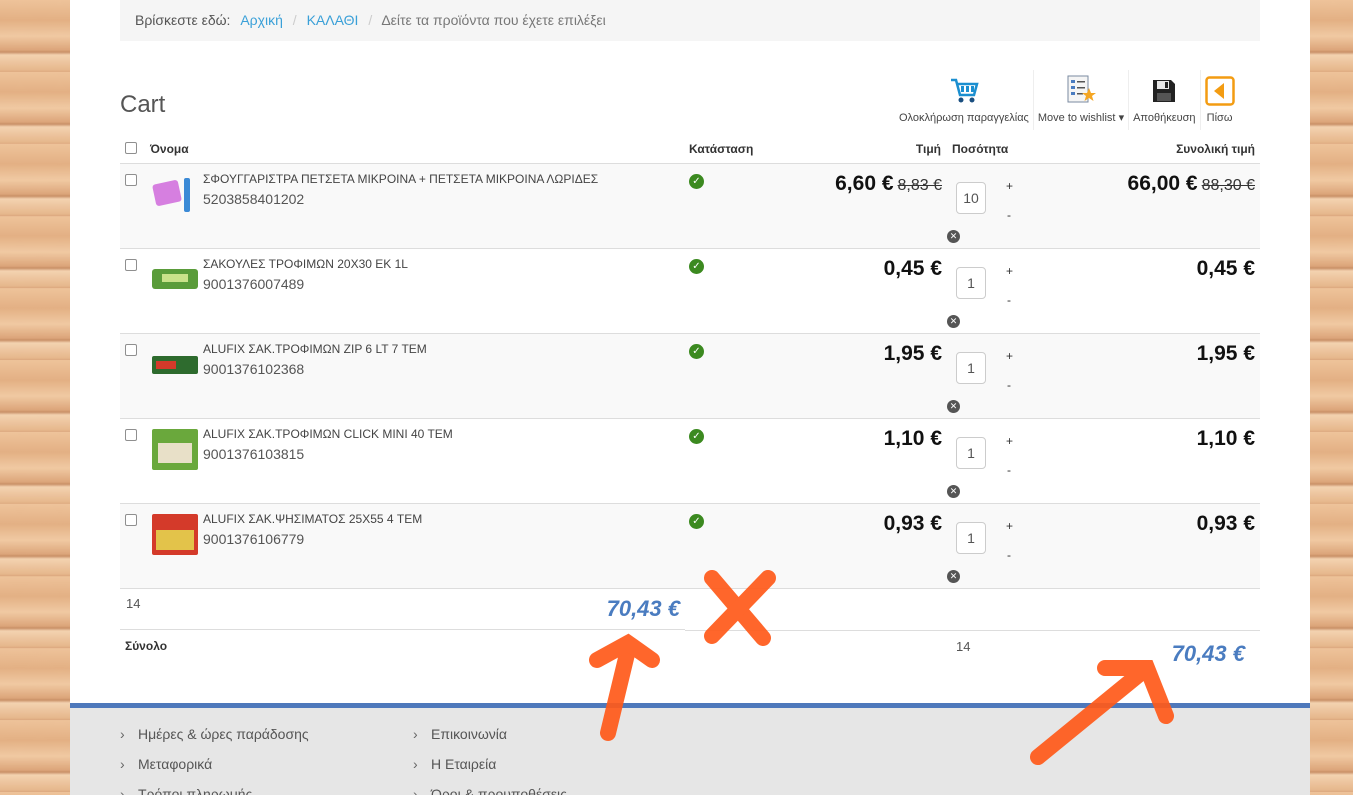 Image resolution: width=1353 pixels, height=795 pixels. Describe the element at coordinates (254, 453) in the screenshot. I see `product-code: 9001376103815` at that location.